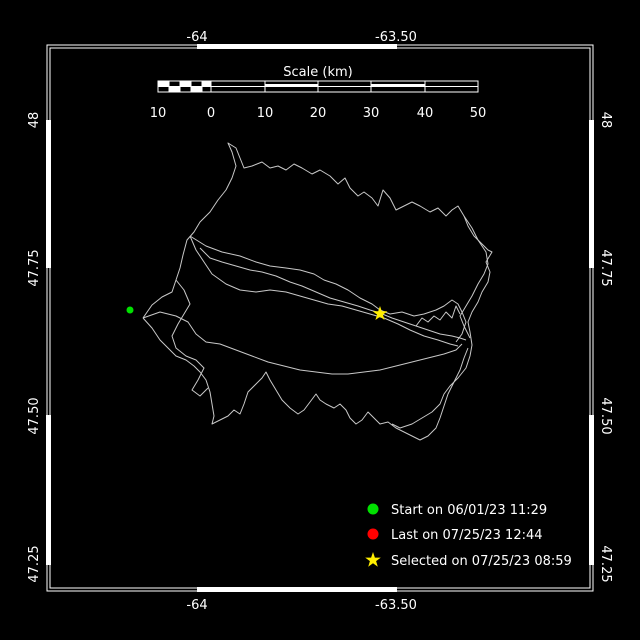  What do you see at coordinates (297, 46) in the screenshot?
I see `top-band` at bounding box center [297, 46].